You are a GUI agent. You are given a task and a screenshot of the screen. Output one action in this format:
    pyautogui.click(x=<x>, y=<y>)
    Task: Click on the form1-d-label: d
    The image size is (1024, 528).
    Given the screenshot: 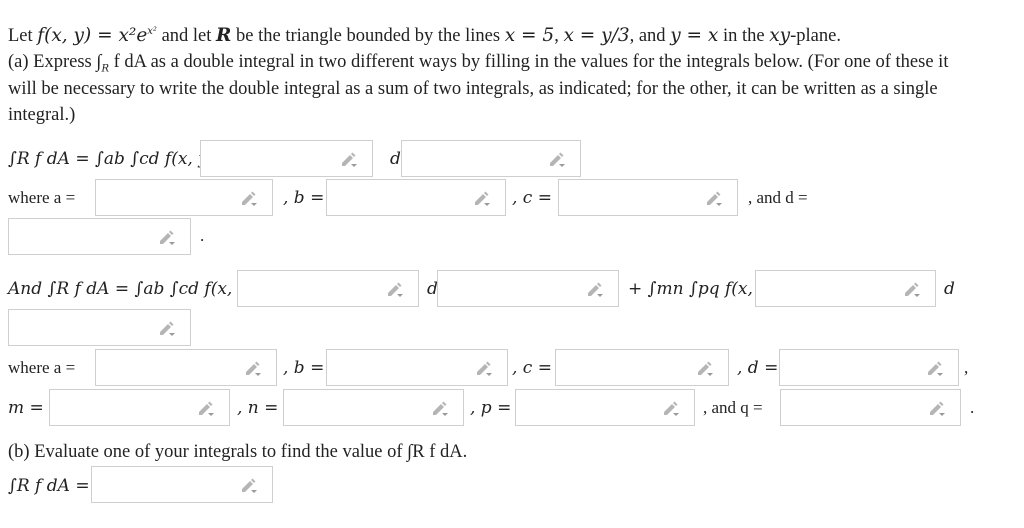 What is the action you would take?
    pyautogui.click(x=395, y=159)
    